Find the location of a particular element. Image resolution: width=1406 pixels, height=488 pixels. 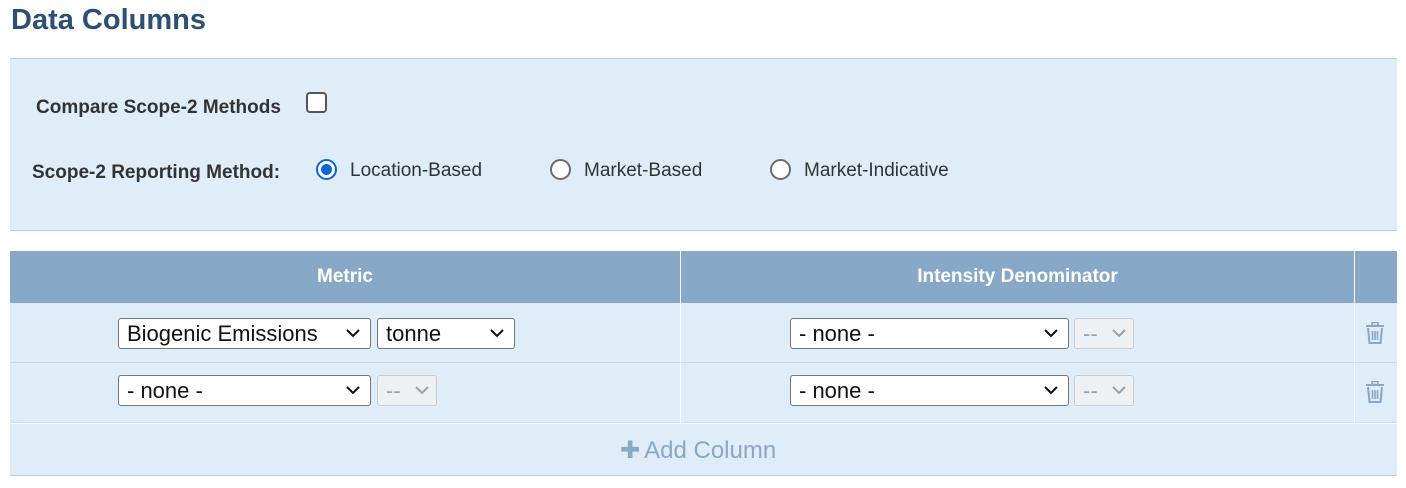

radio-market-indicative-label: Market-Indicative is located at coordinates (876, 171).